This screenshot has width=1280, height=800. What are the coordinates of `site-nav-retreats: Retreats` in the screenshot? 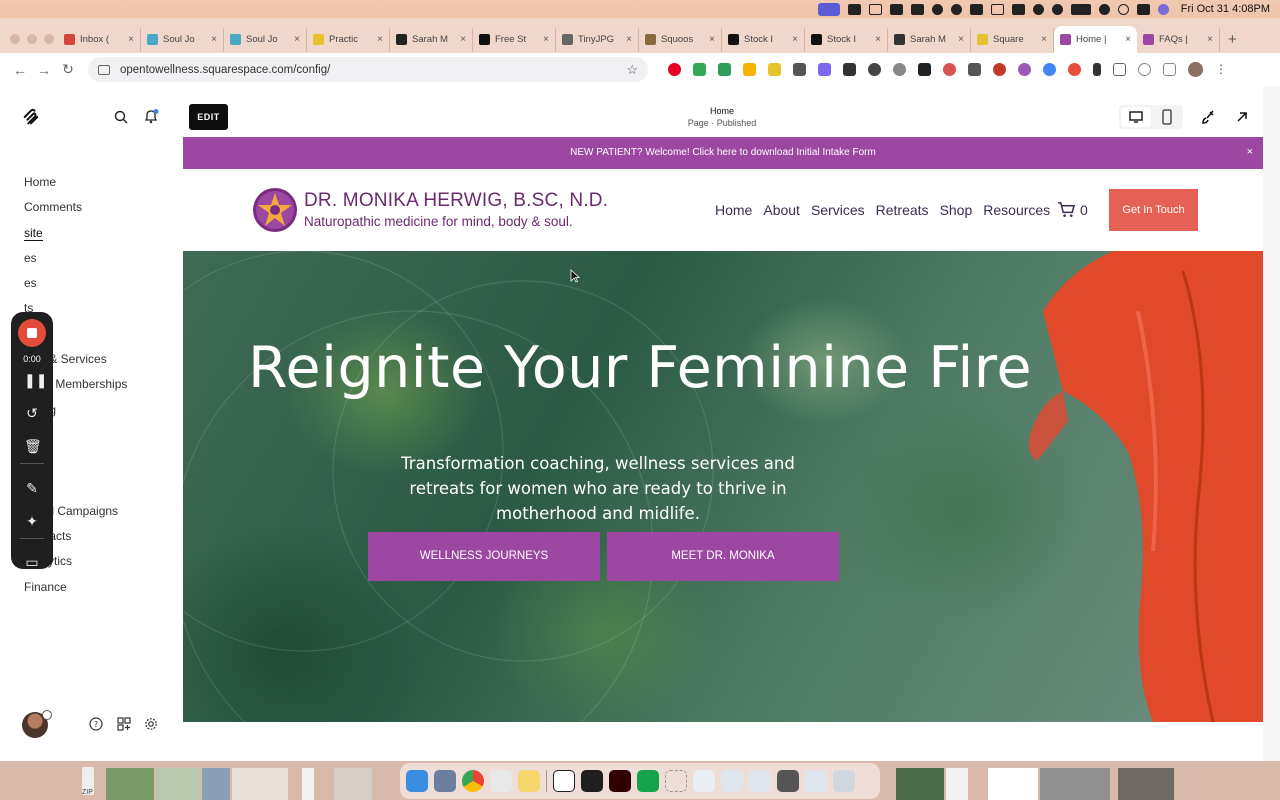 It's located at (902, 210).